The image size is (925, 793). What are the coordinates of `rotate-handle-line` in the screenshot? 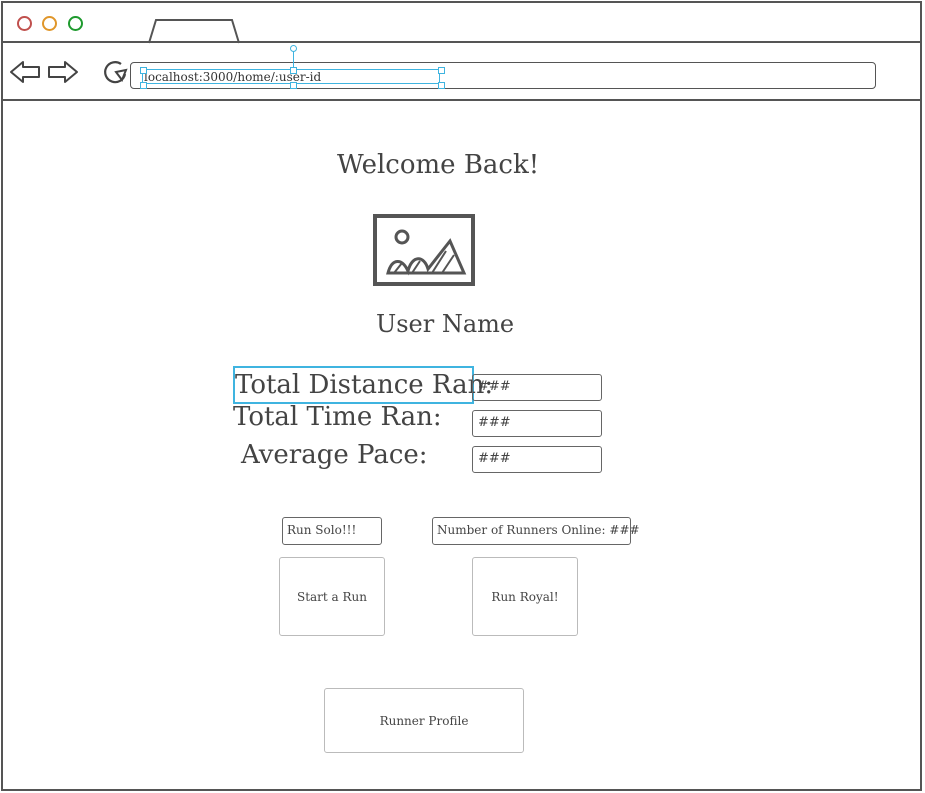 It's located at (293, 59).